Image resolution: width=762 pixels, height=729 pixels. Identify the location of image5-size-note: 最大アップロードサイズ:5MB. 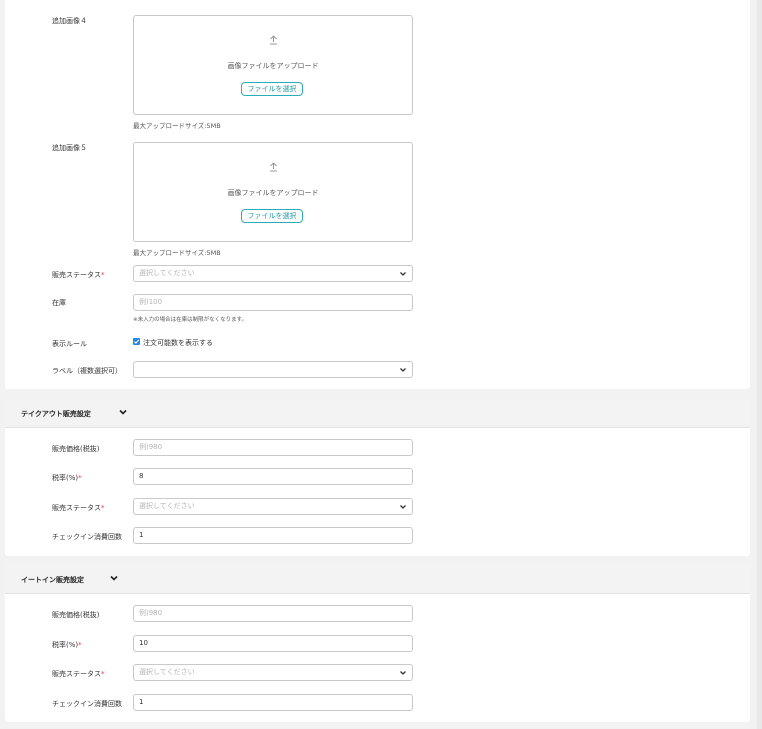
(177, 253).